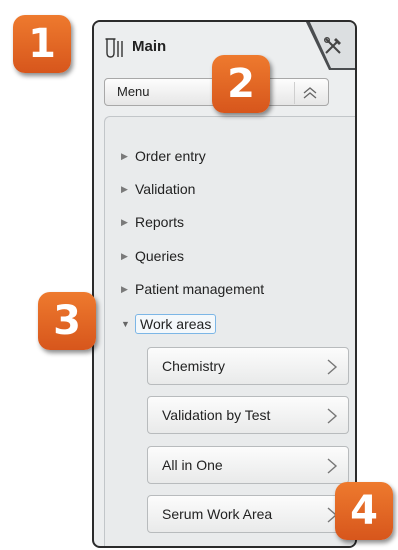 This screenshot has height=550, width=398. What do you see at coordinates (67, 321) in the screenshot?
I see `callout-badge-3: 3` at bounding box center [67, 321].